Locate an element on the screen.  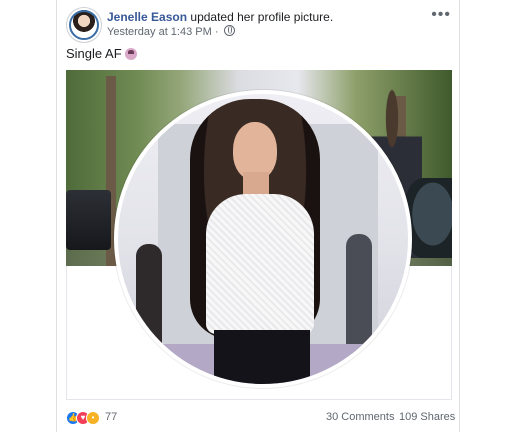
wow-reaction-icon: • is located at coordinates (93, 418).